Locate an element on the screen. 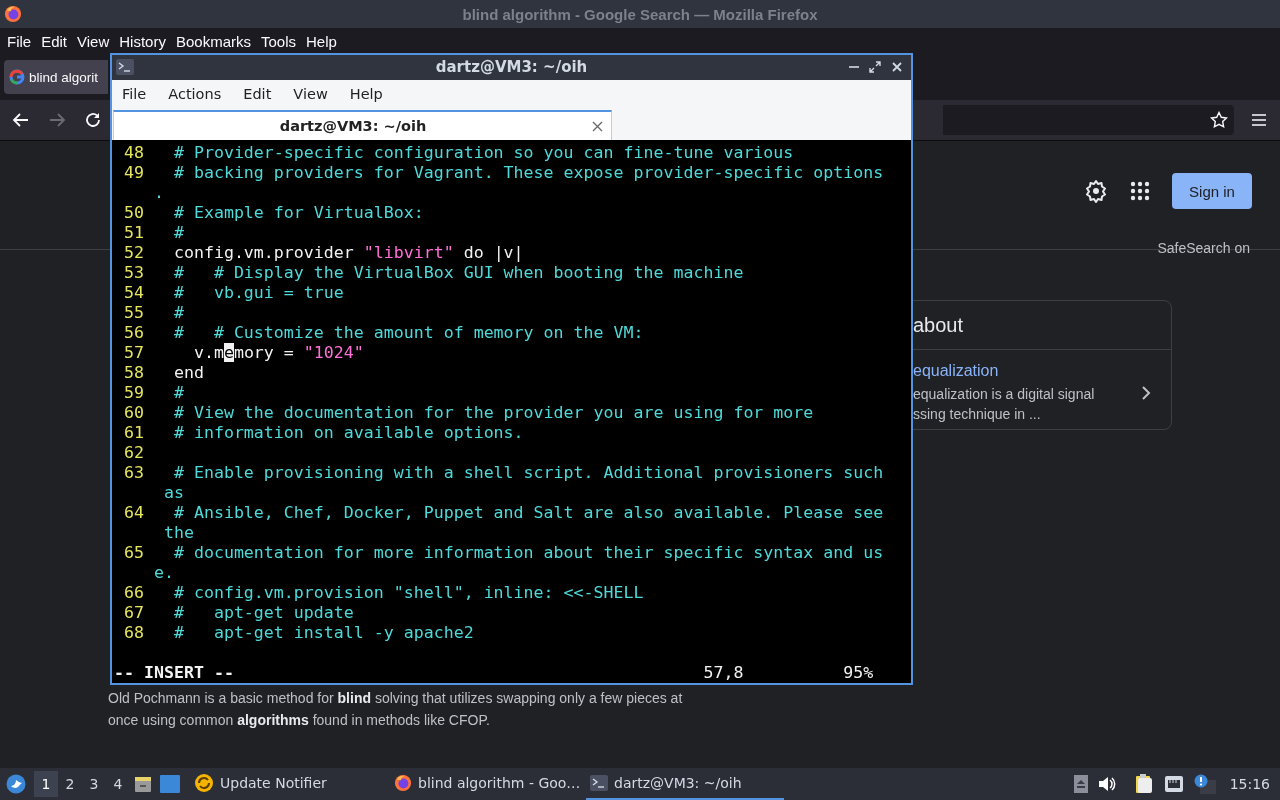 This screenshot has height=800, width=1280. menu-item: Actions is located at coordinates (195, 93).